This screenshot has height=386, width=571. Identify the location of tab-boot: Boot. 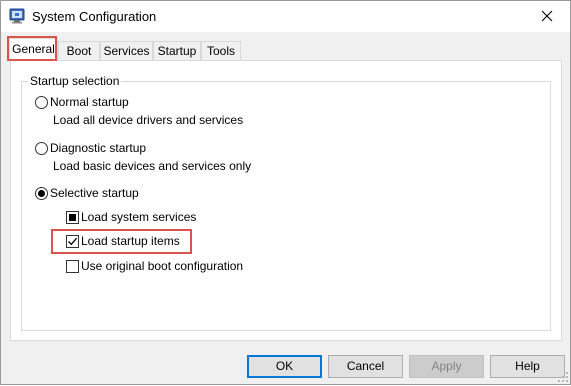
(79, 50).